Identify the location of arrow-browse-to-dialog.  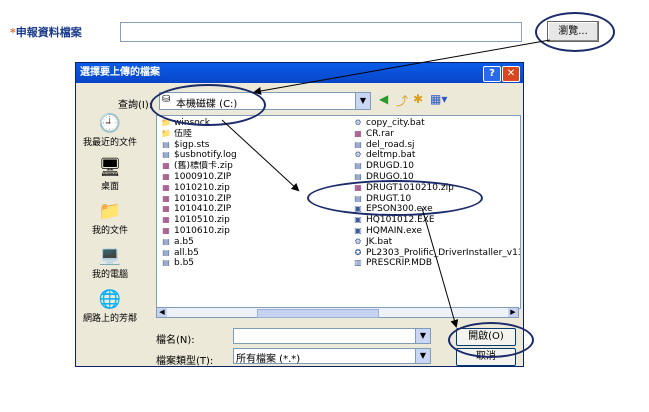
(402, 67).